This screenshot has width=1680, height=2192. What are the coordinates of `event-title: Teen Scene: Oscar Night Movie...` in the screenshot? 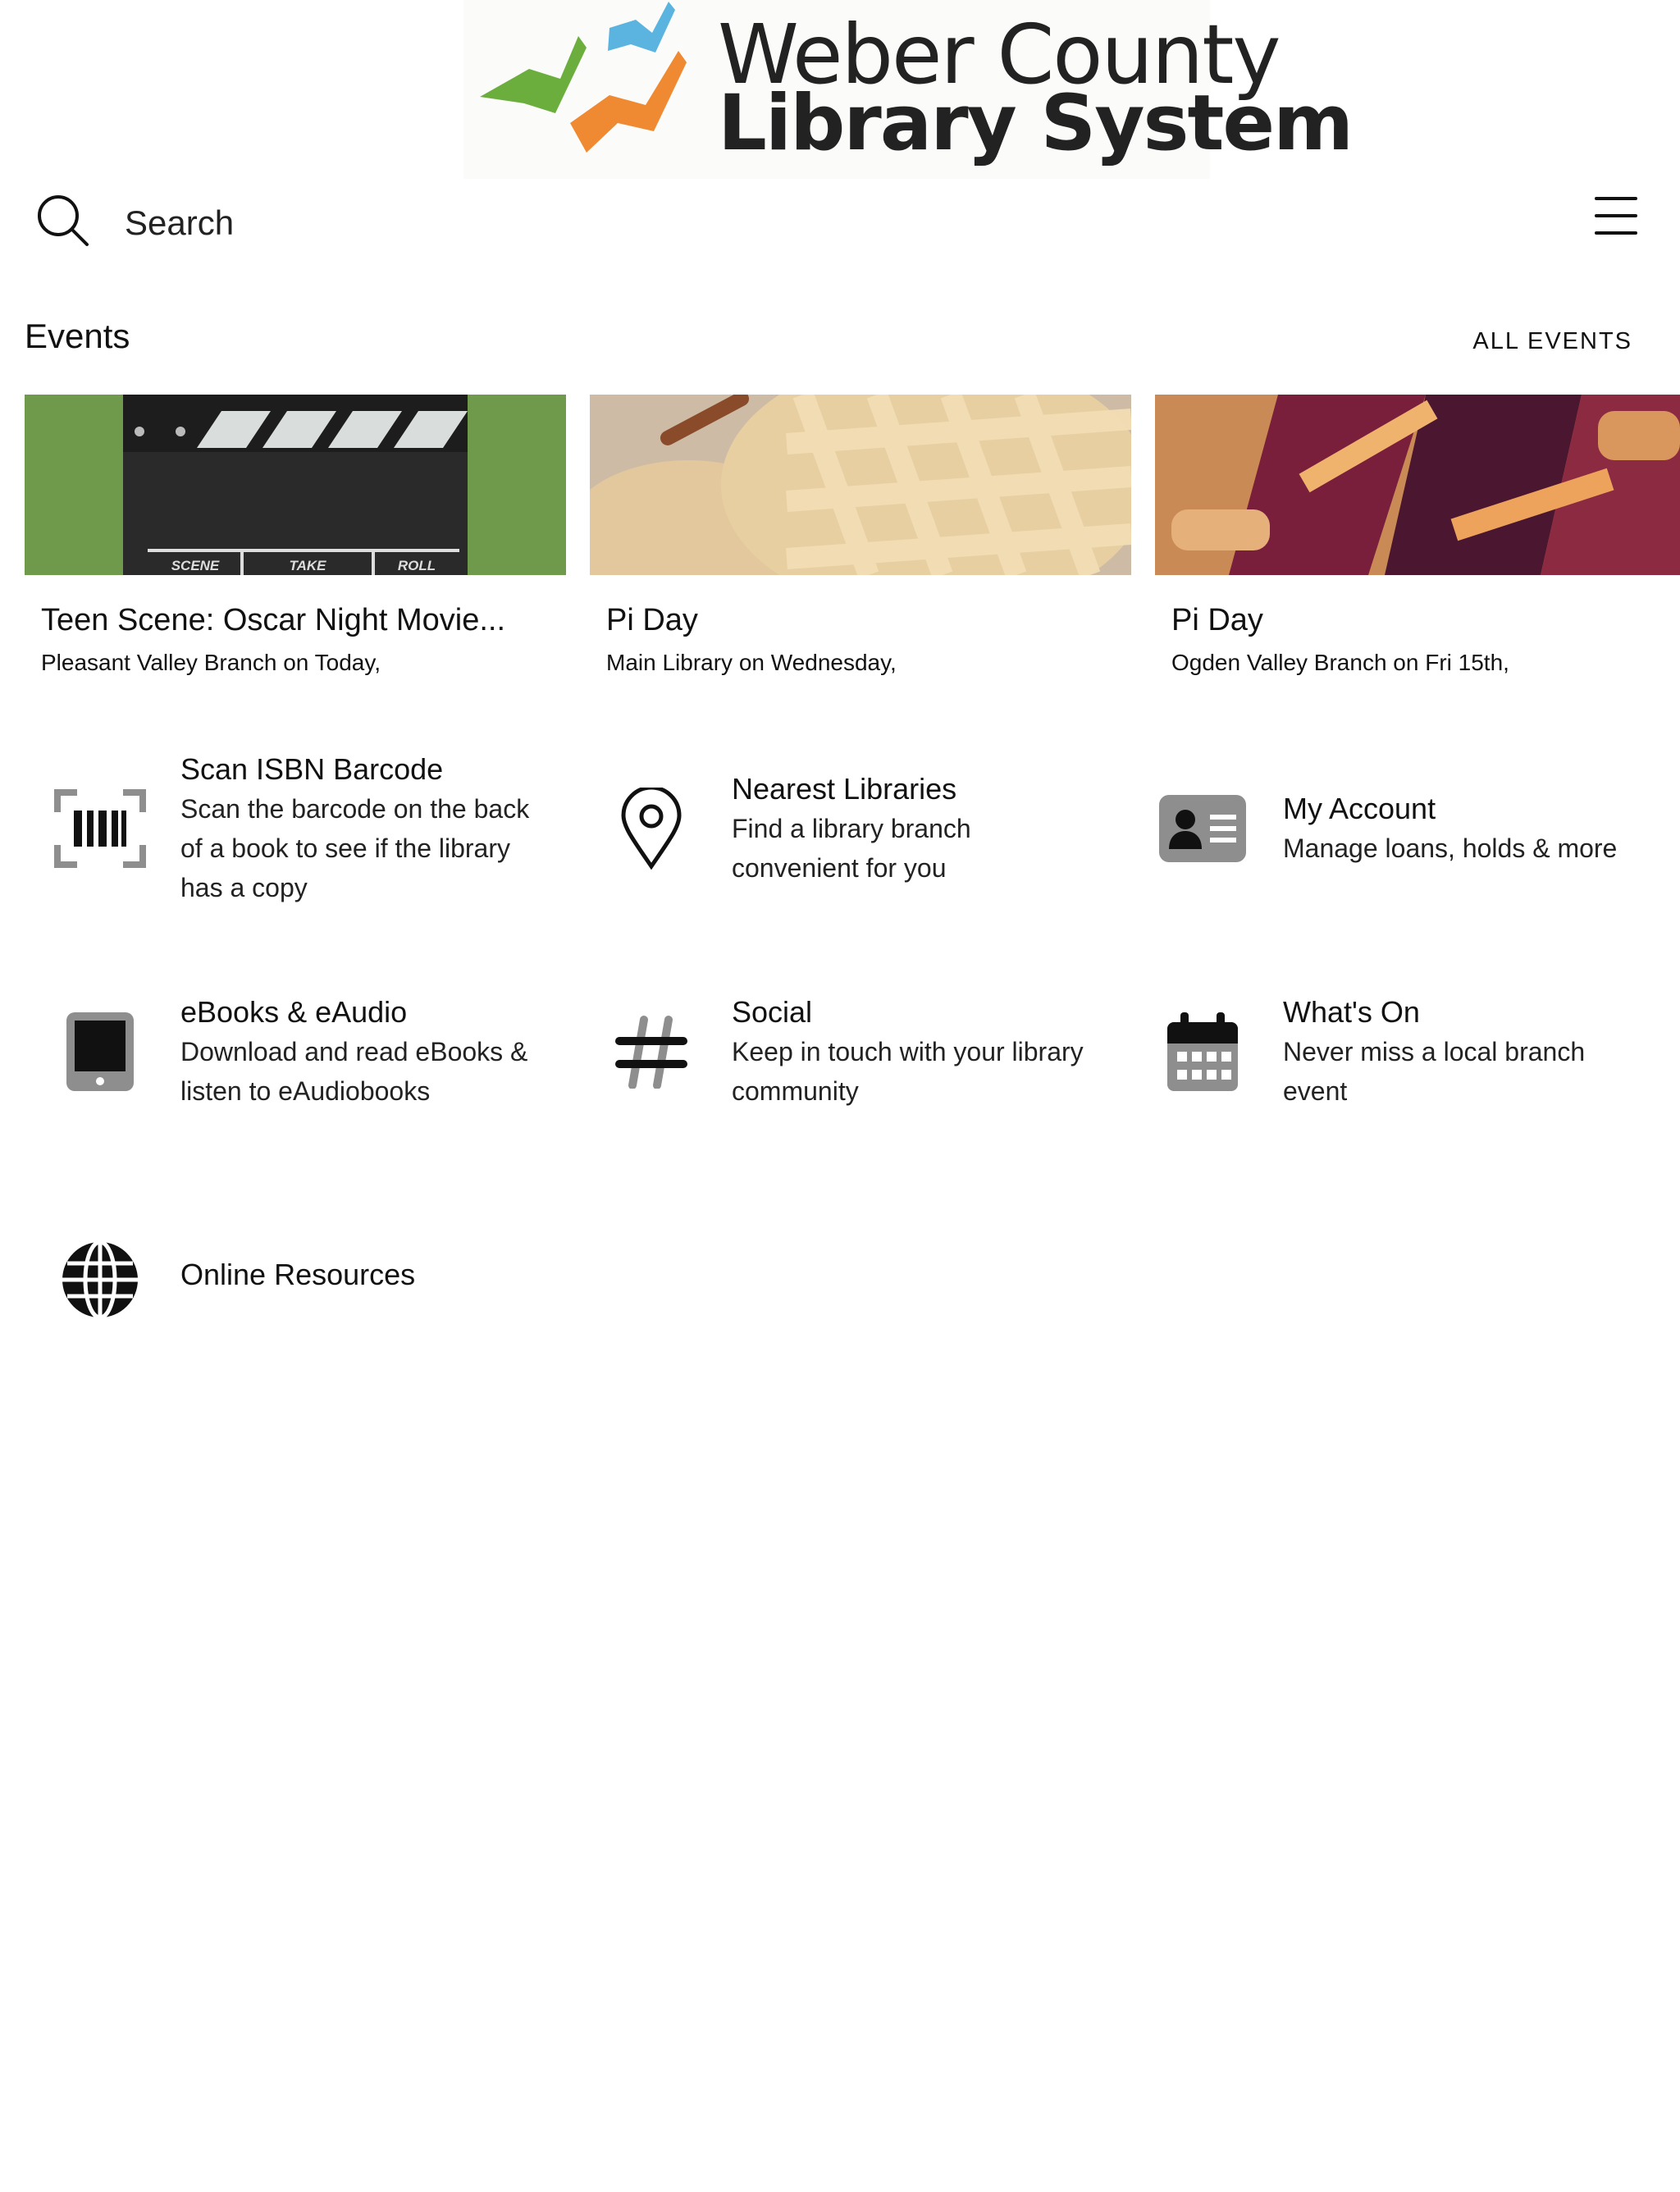 It's located at (273, 620).